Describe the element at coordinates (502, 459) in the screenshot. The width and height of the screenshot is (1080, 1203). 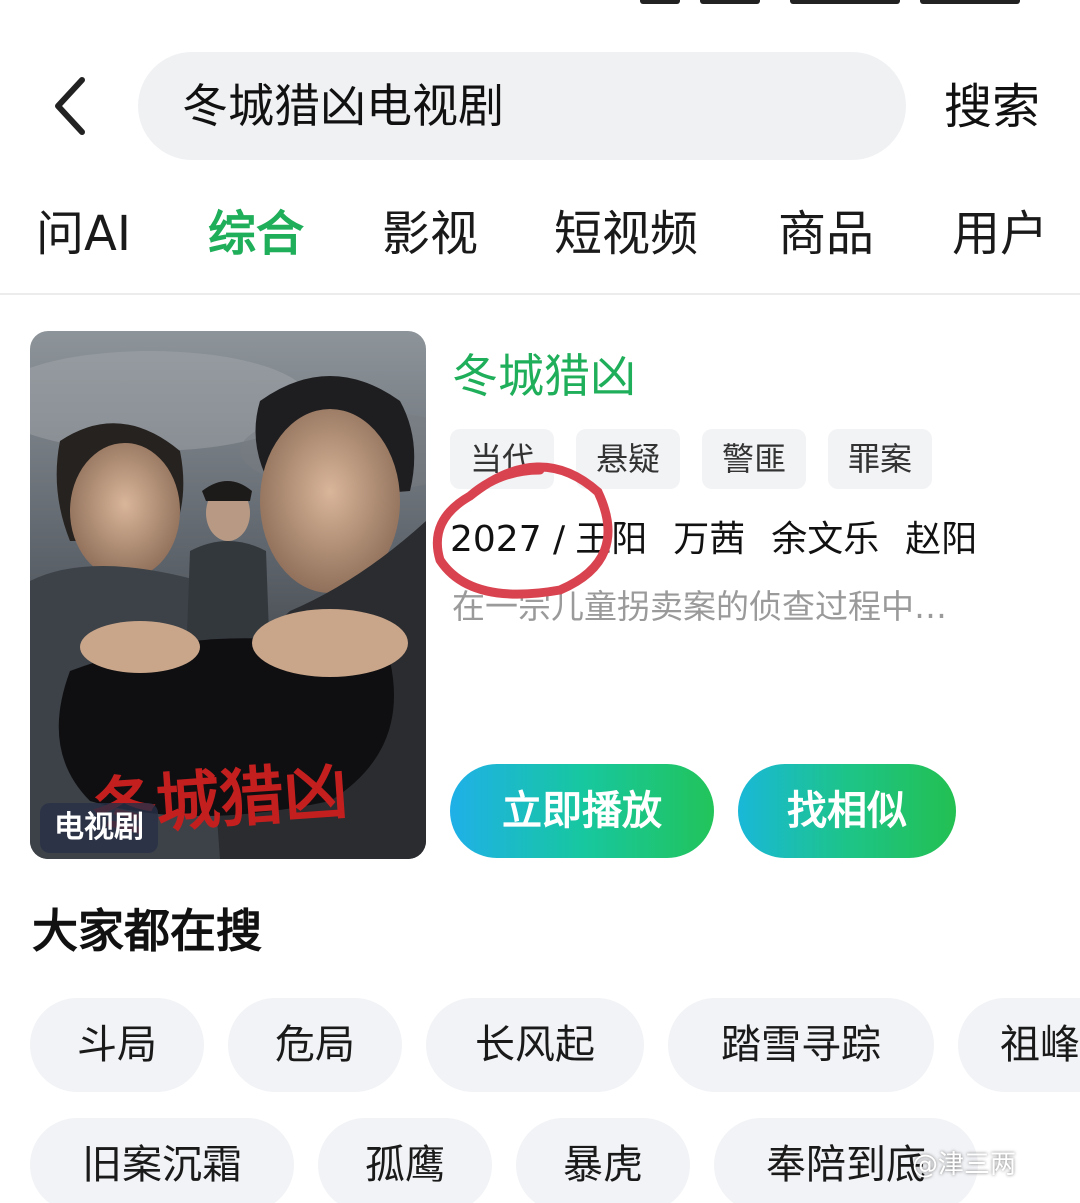
I see `genre-tag: 当代` at that location.